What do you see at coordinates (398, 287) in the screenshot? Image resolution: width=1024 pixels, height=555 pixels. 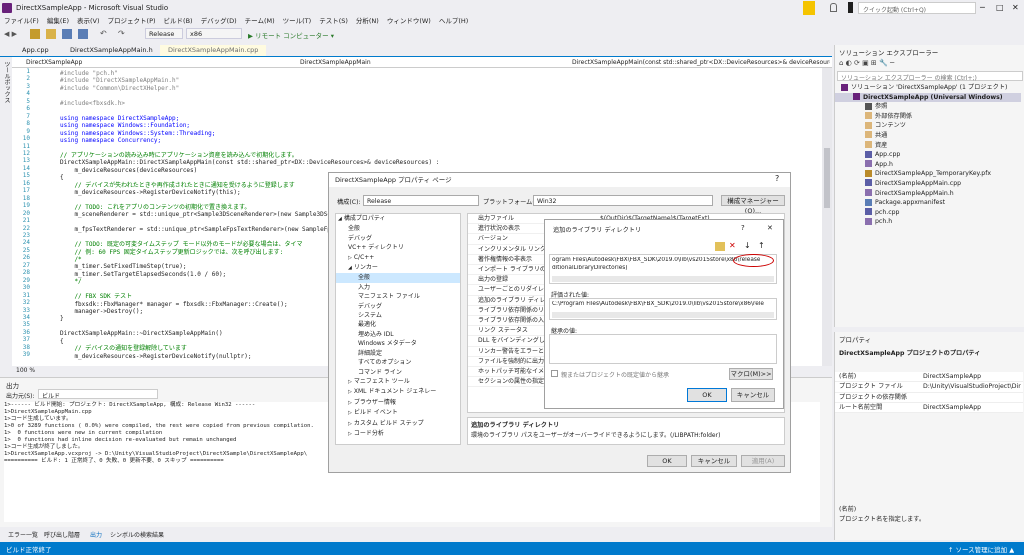 I see `property-tree-item: 入力` at bounding box center [398, 287].